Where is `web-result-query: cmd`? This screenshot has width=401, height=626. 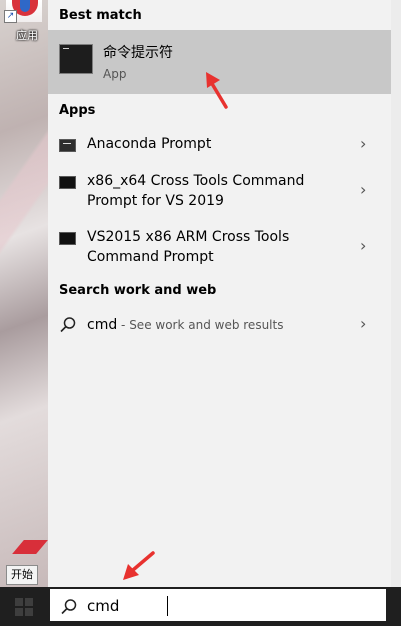
web-result-query: cmd is located at coordinates (102, 325).